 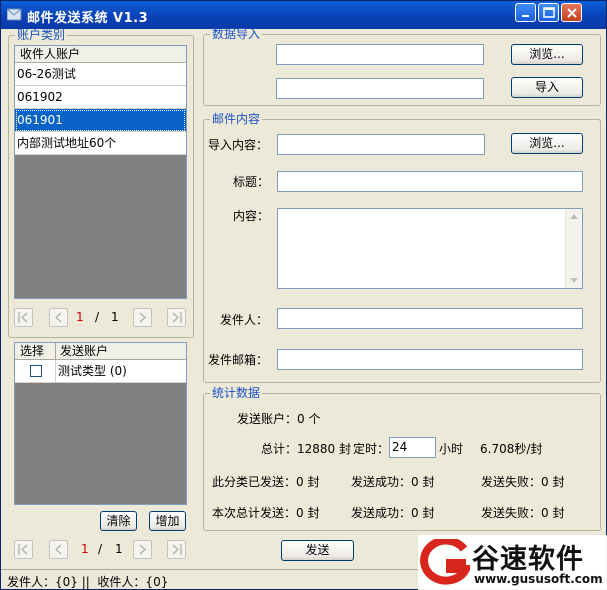 I want to click on data-import-legend: 数据导入, so click(x=236, y=34).